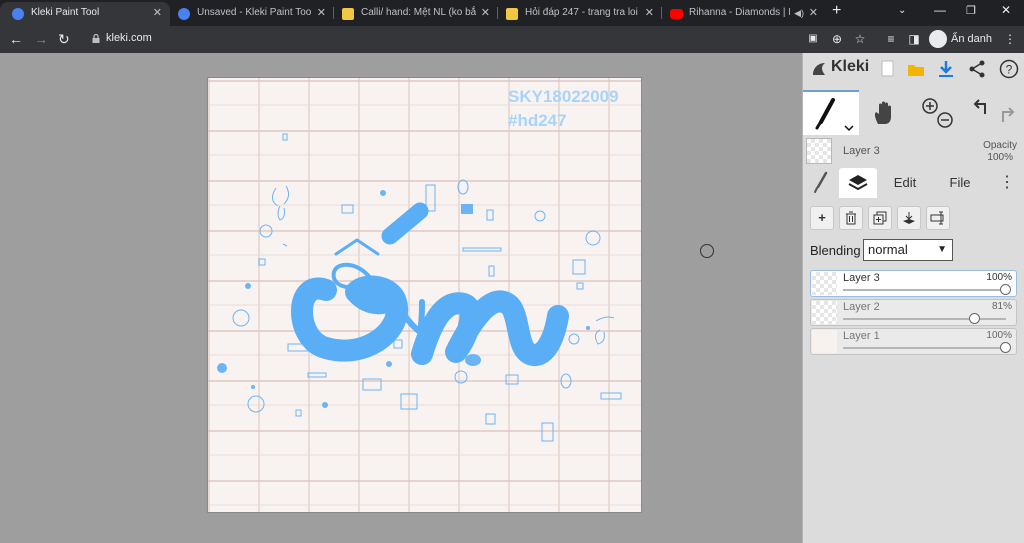  What do you see at coordinates (861, 336) in the screenshot?
I see `layer-name: Layer 1` at bounding box center [861, 336].